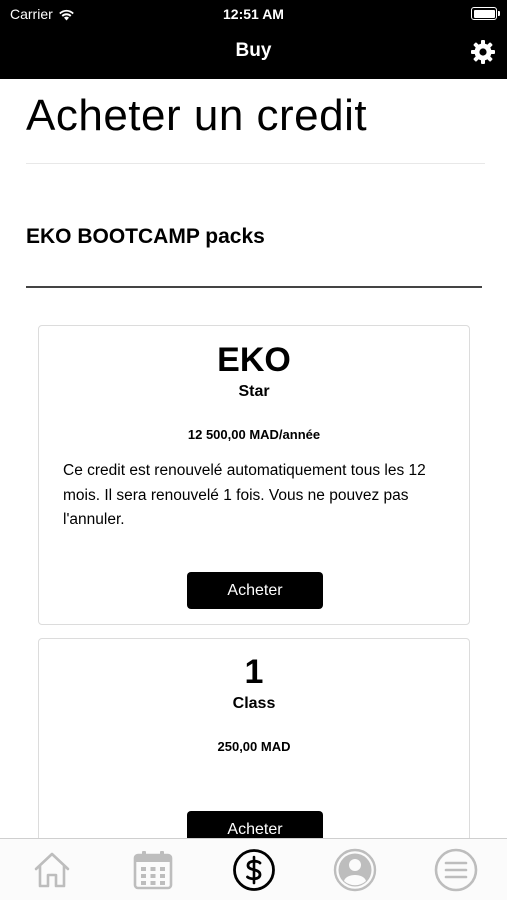 The width and height of the screenshot is (507, 900). Describe the element at coordinates (145, 236) in the screenshot. I see `section-title: EKO BOOTCAMP packs` at that location.